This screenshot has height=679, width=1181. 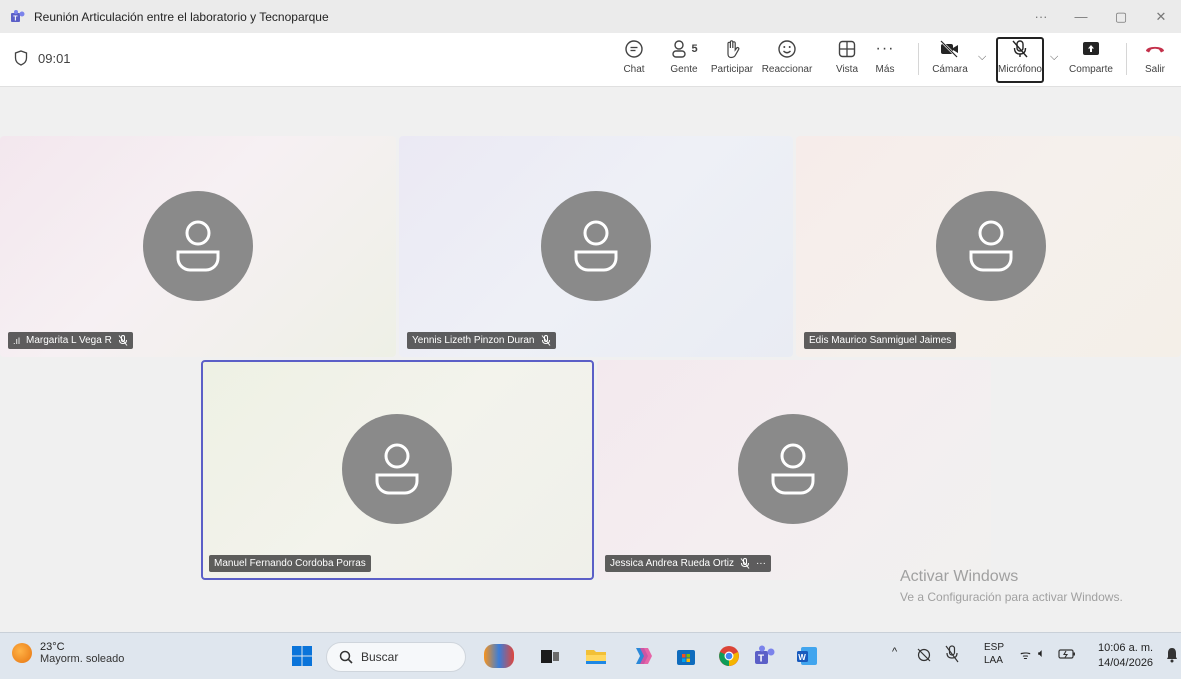 I want to click on view-label: Vista, so click(x=847, y=69).